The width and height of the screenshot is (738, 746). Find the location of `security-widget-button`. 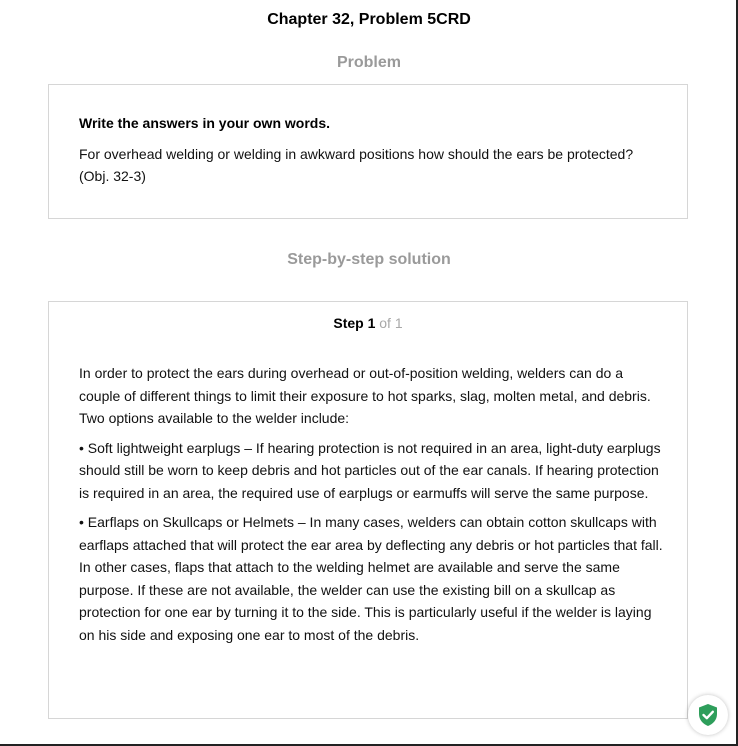

security-widget-button is located at coordinates (708, 715).